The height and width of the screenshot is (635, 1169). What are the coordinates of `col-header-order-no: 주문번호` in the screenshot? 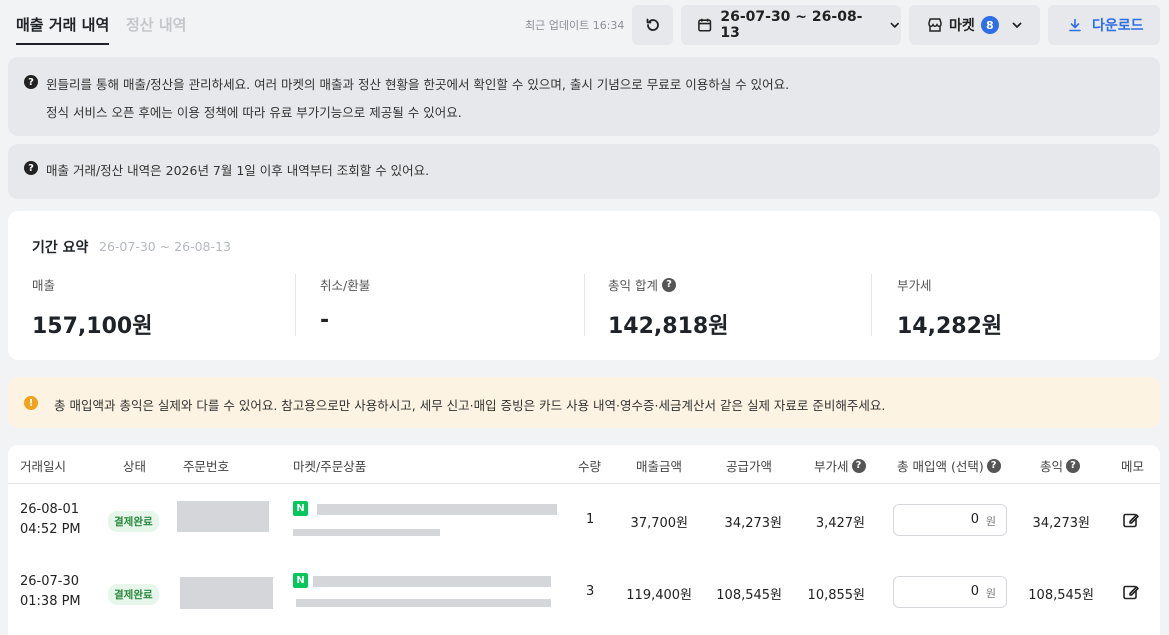 It's located at (206, 466).